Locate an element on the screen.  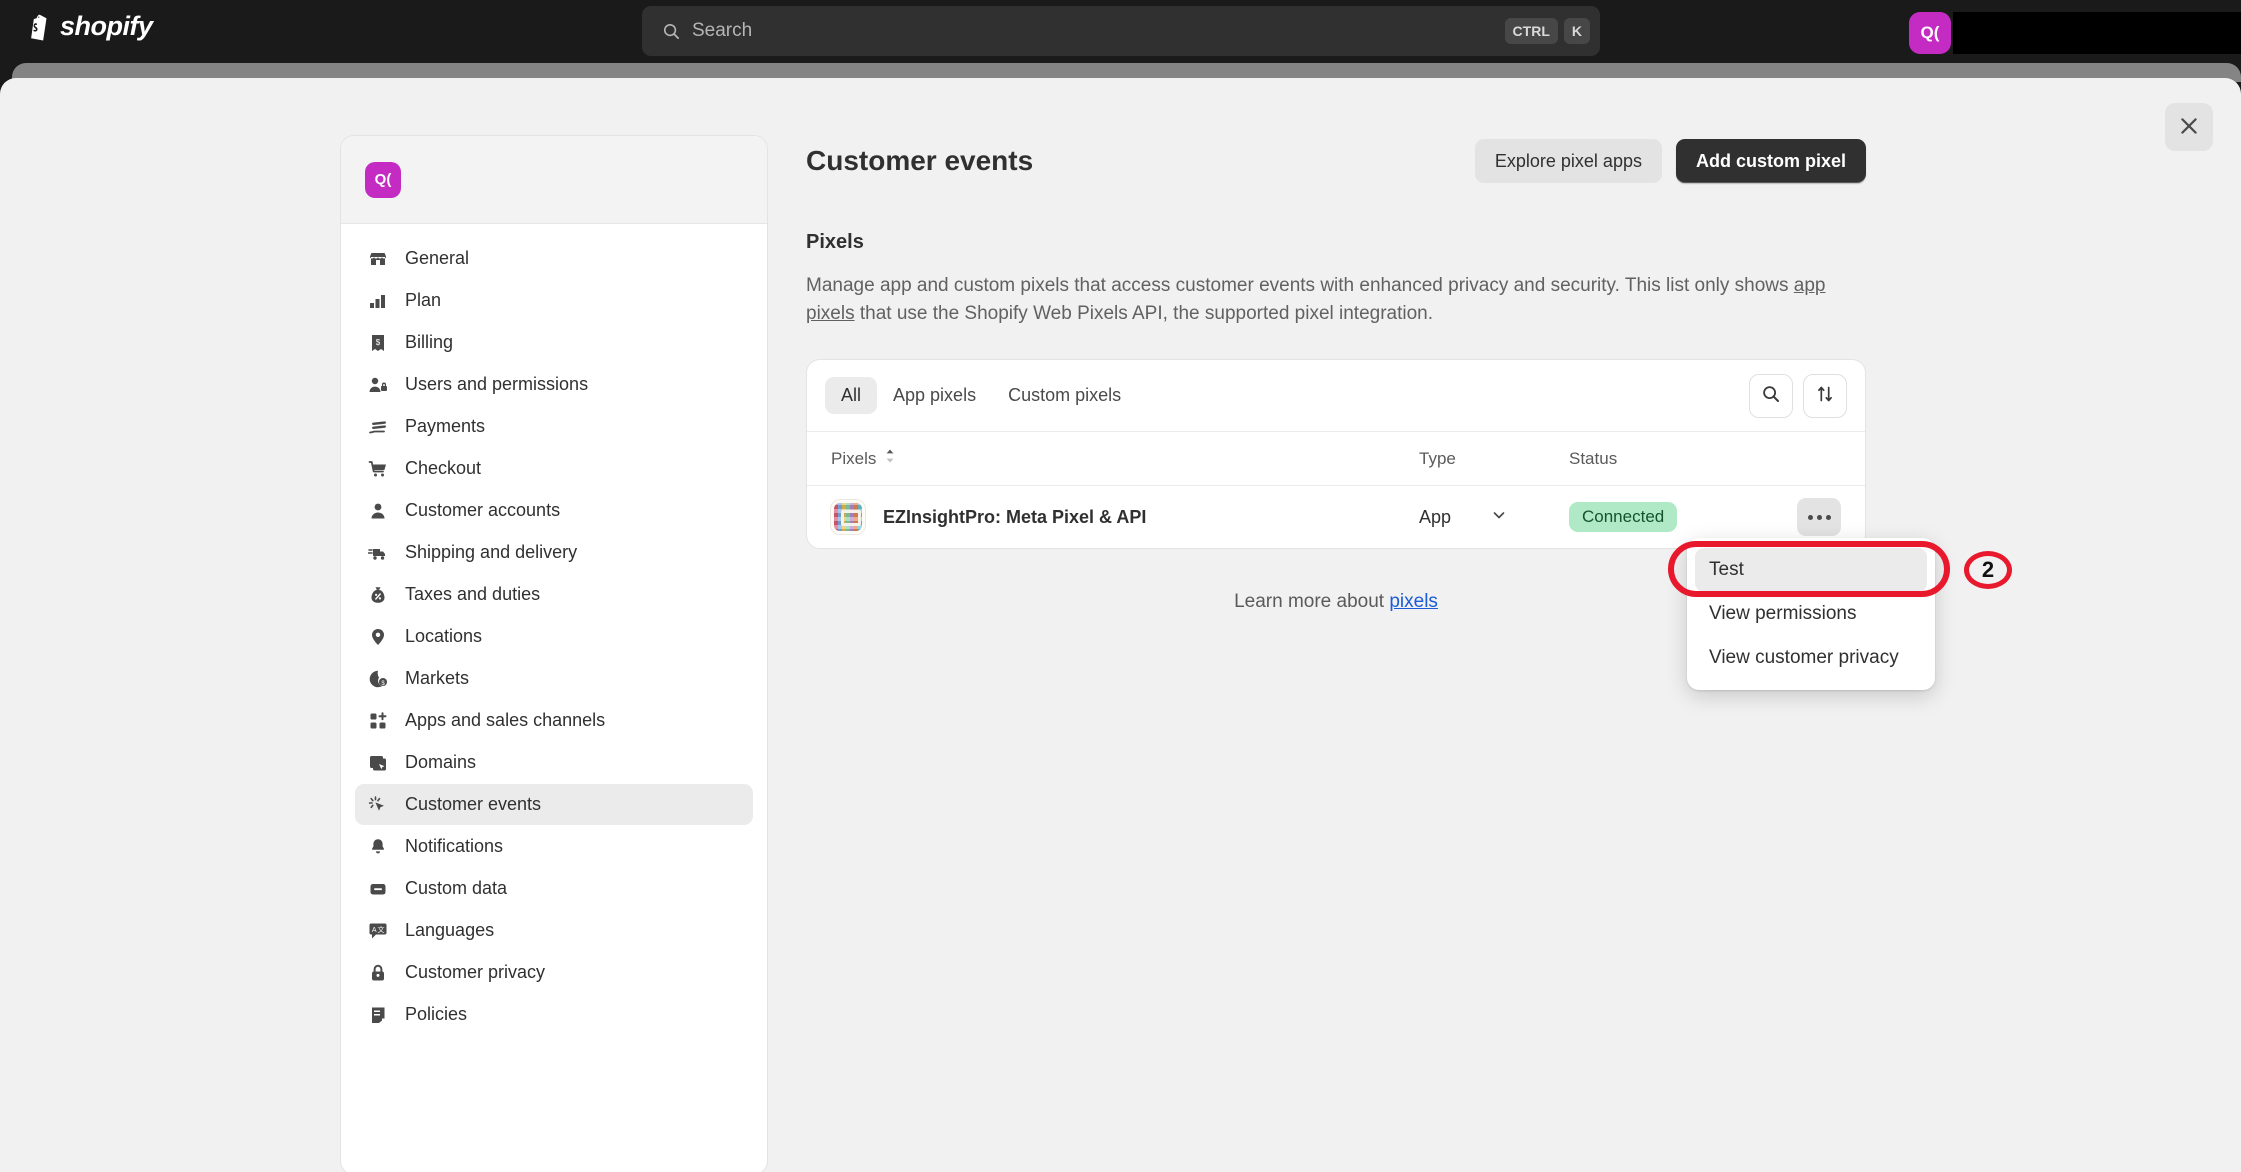
sidebar-item-customer-privacy: Customer privacy is located at coordinates (554, 972).